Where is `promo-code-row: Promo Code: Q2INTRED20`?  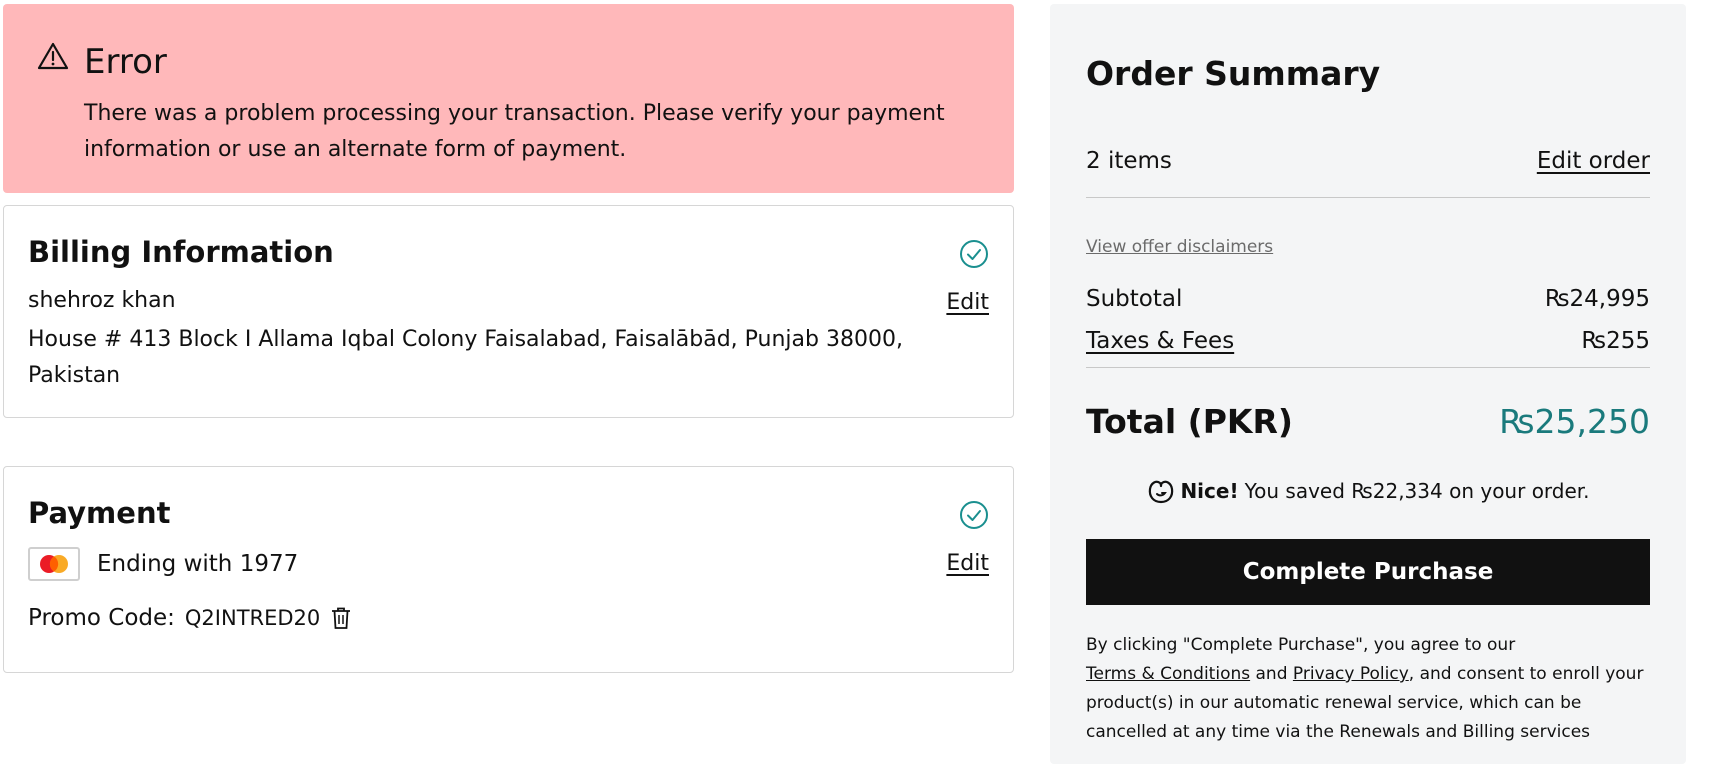 promo-code-row: Promo Code: Q2INTRED20 is located at coordinates (190, 618).